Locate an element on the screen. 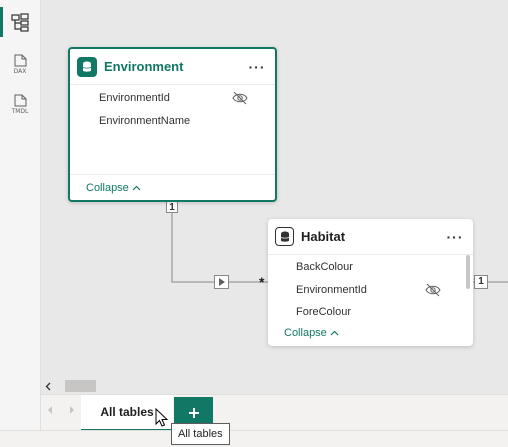 The width and height of the screenshot is (508, 447). card-footer-divider is located at coordinates (172, 174).